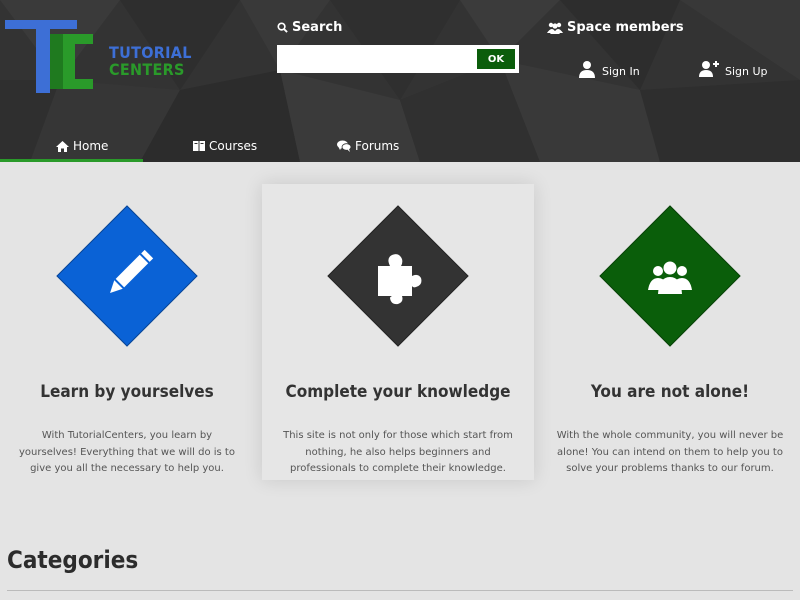 Image resolution: width=800 pixels, height=600 pixels. Describe the element at coordinates (62, 146) in the screenshot. I see `home-icon` at that location.